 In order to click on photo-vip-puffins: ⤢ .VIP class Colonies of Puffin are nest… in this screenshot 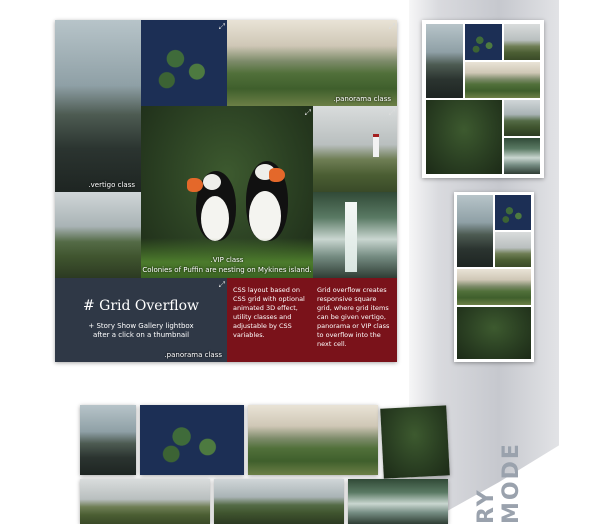, I will do `click(227, 192)`.